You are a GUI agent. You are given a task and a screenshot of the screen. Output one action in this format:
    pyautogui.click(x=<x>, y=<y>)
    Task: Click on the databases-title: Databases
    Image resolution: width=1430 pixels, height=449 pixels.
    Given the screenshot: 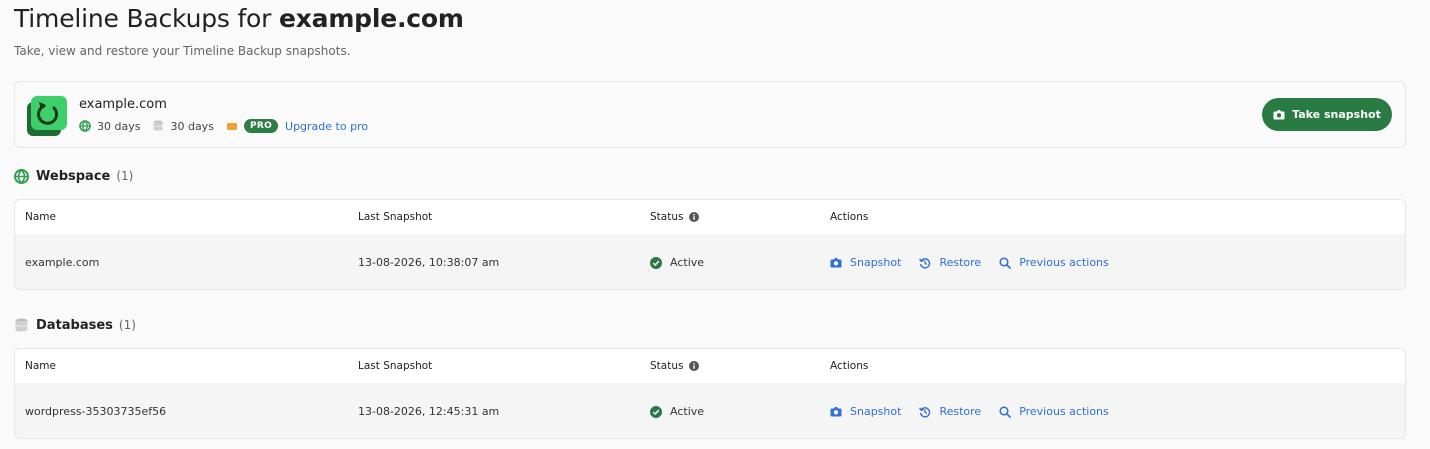 What is the action you would take?
    pyautogui.click(x=74, y=325)
    